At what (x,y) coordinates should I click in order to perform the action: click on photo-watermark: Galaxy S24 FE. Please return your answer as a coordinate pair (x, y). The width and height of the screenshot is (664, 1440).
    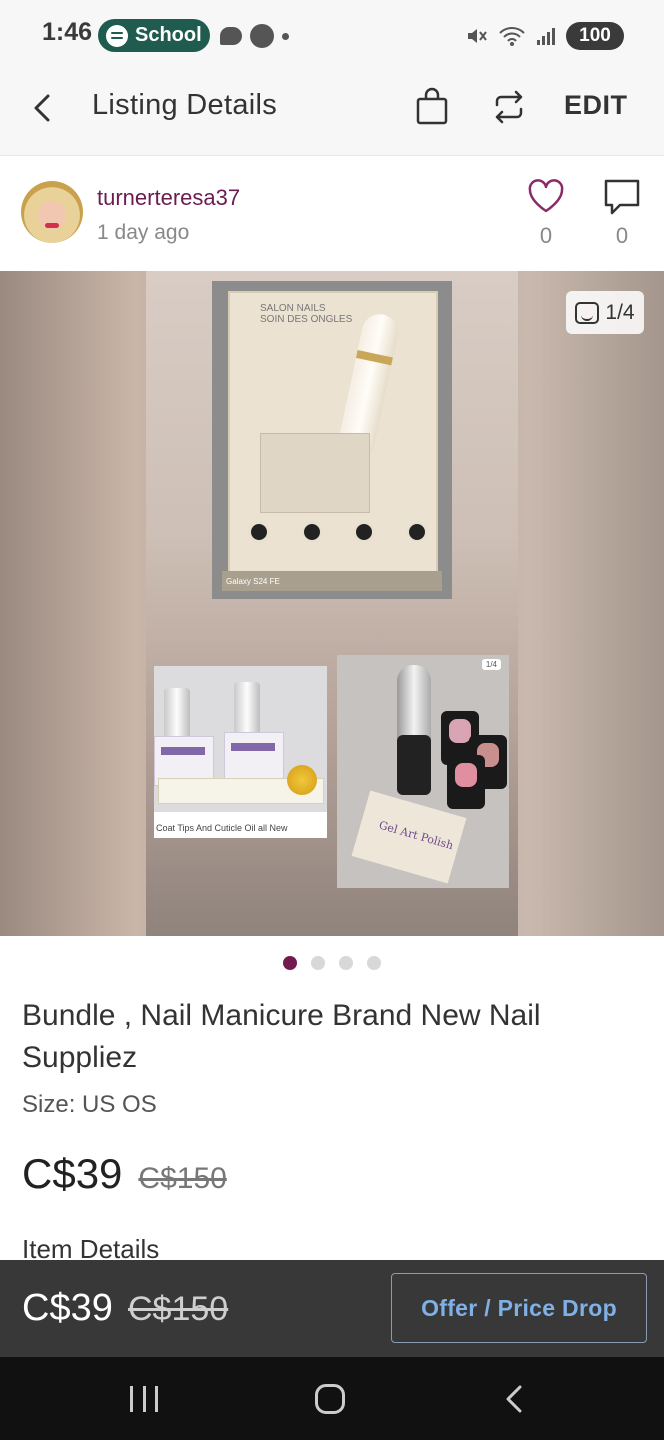
    Looking at the image, I should click on (253, 581).